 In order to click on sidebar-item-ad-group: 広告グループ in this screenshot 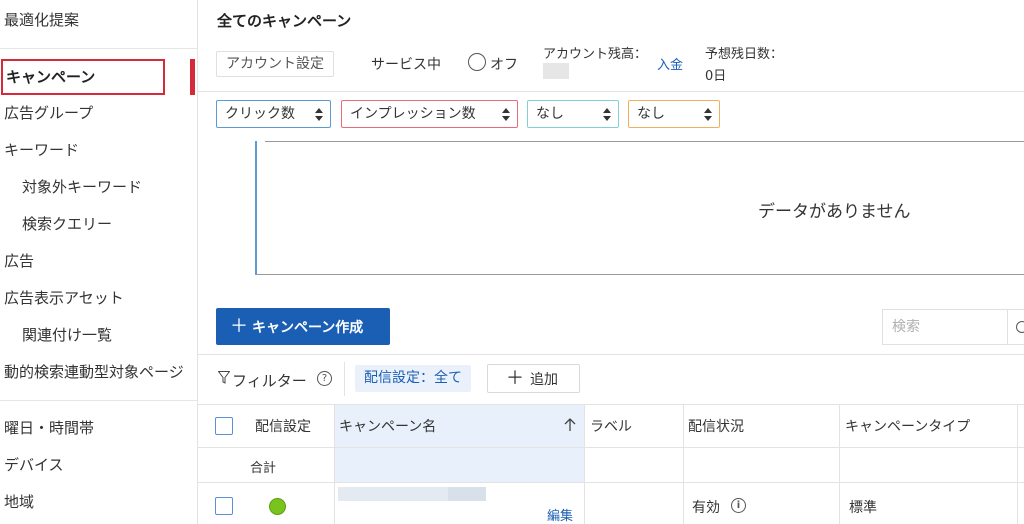, I will do `click(48, 113)`.